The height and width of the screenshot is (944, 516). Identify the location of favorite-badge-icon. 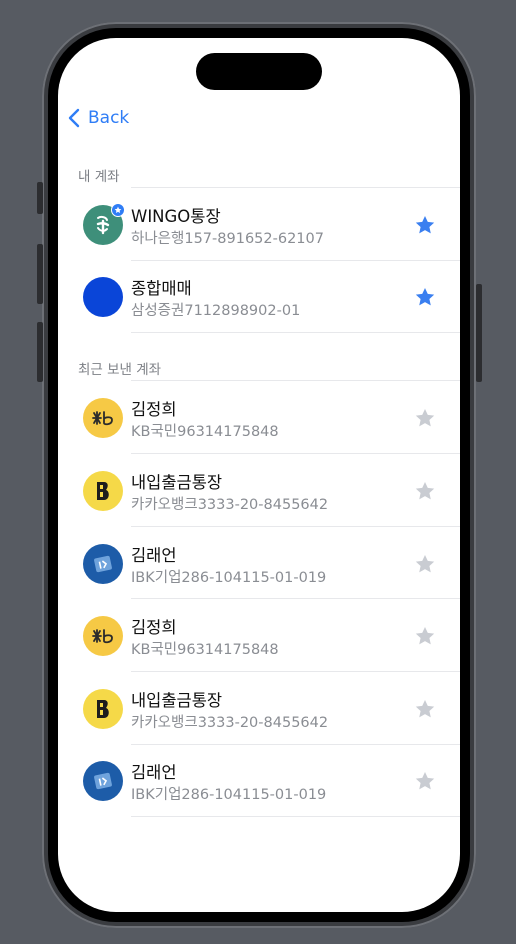
(118, 210).